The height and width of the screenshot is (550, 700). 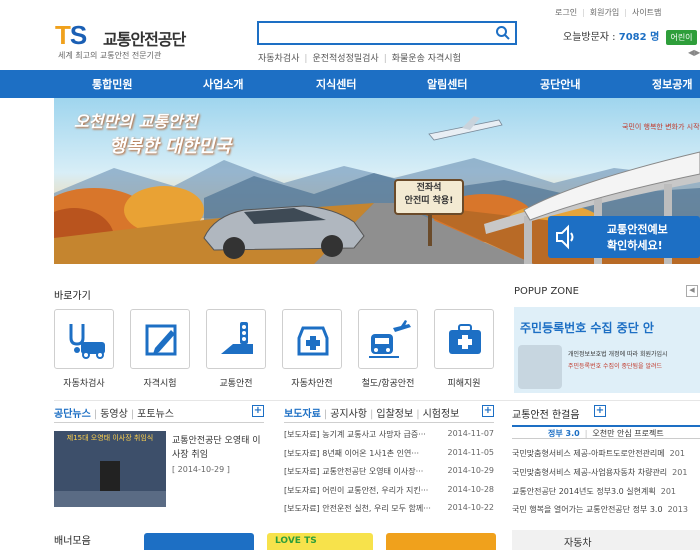 What do you see at coordinates (540, 367) in the screenshot?
I see `popup-image` at bounding box center [540, 367].